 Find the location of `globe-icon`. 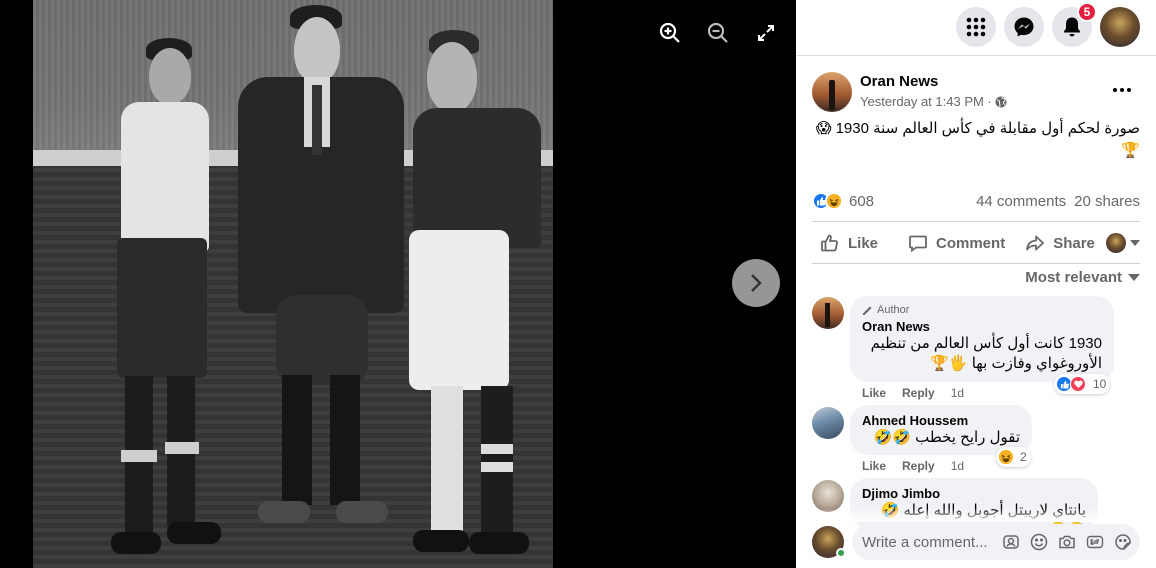

globe-icon is located at coordinates (1001, 101).